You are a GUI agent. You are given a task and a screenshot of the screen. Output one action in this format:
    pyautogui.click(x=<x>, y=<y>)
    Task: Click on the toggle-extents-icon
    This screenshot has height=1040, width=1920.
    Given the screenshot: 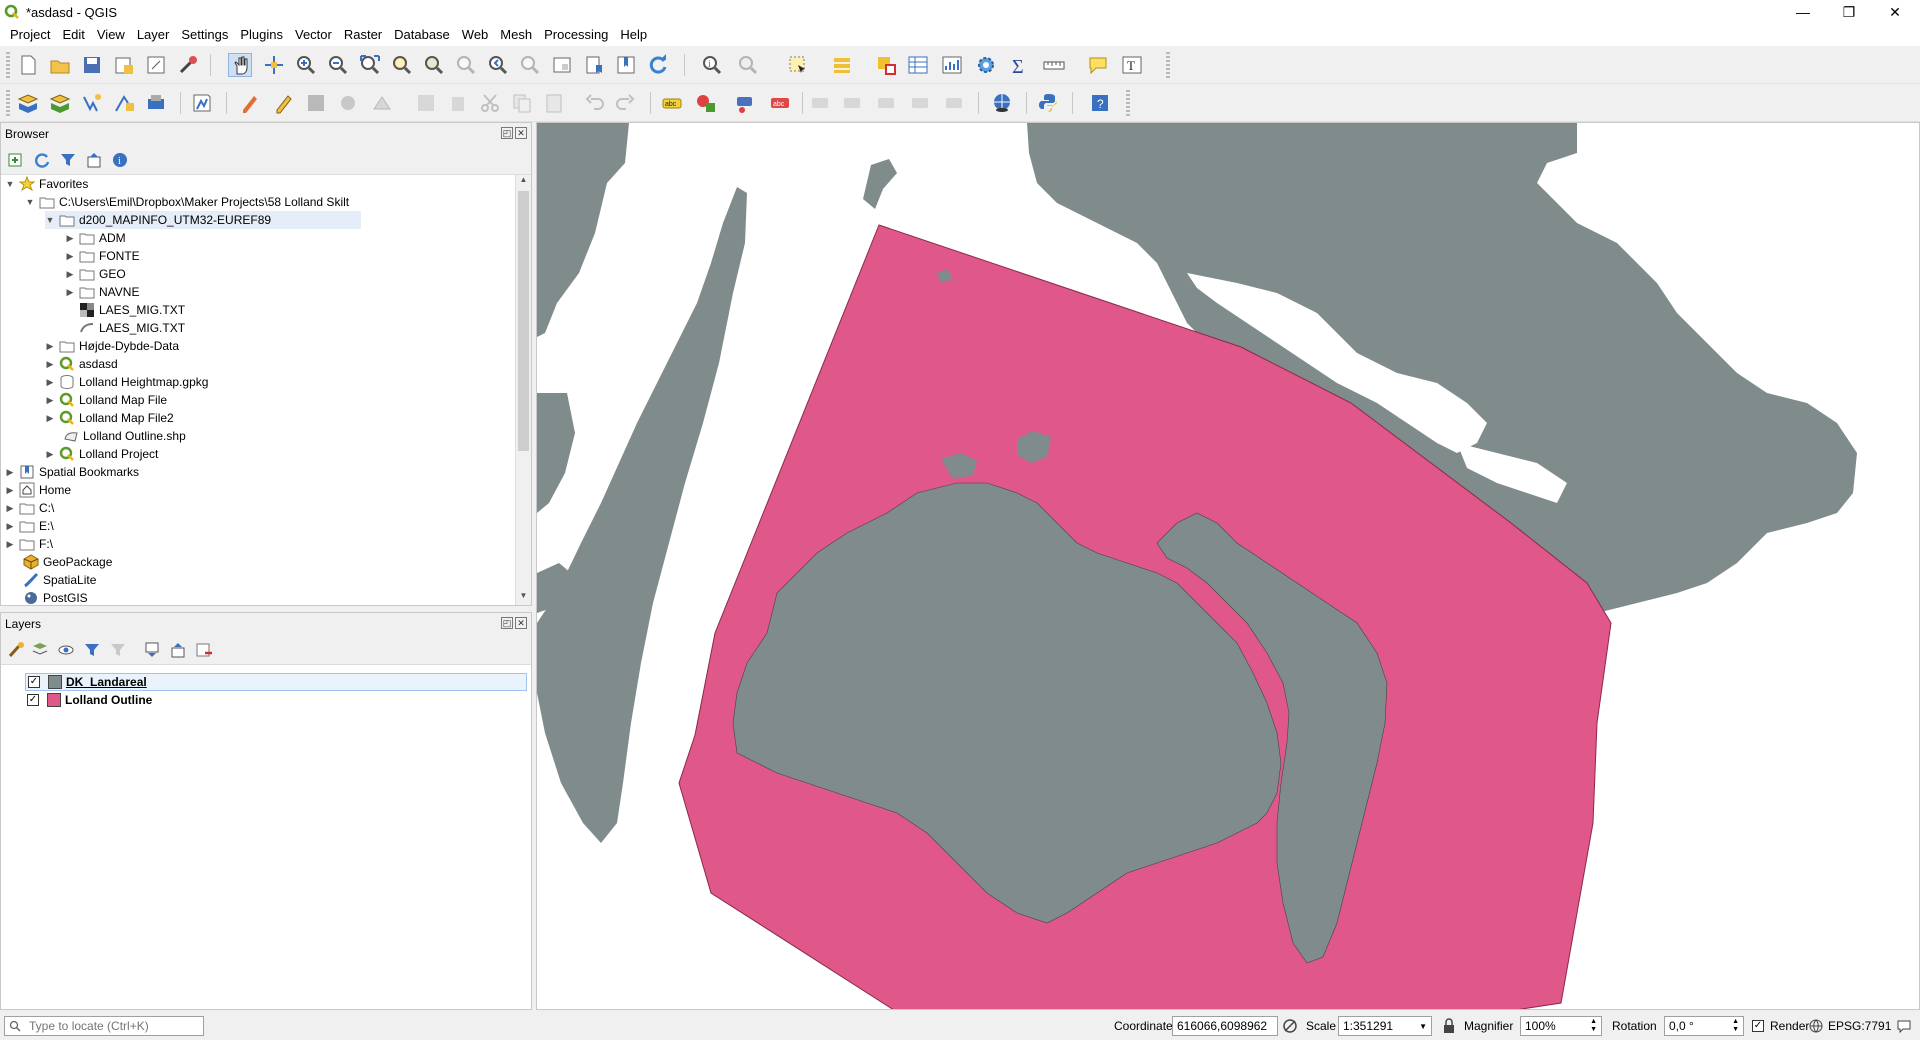 What is the action you would take?
    pyautogui.click(x=1290, y=1026)
    